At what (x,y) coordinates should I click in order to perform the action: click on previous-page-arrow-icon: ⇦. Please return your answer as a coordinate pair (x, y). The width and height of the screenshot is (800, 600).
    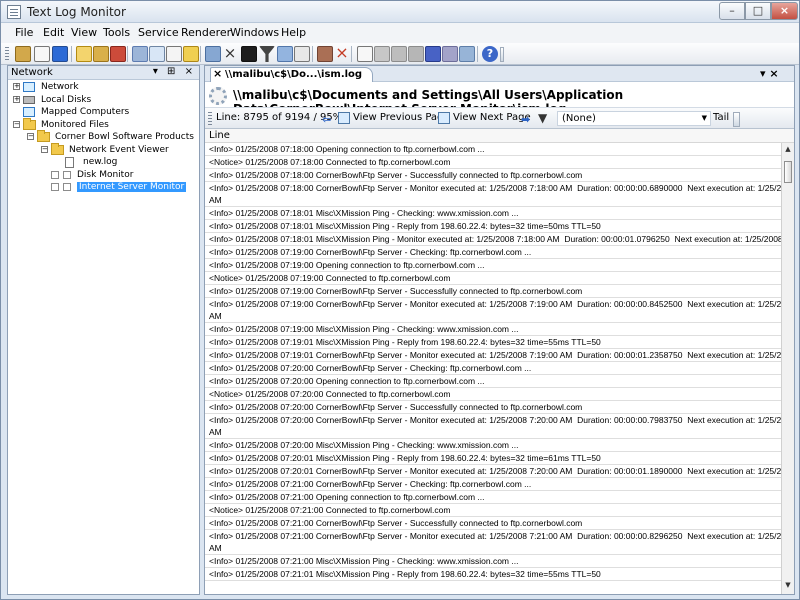
    Looking at the image, I should click on (326, 119).